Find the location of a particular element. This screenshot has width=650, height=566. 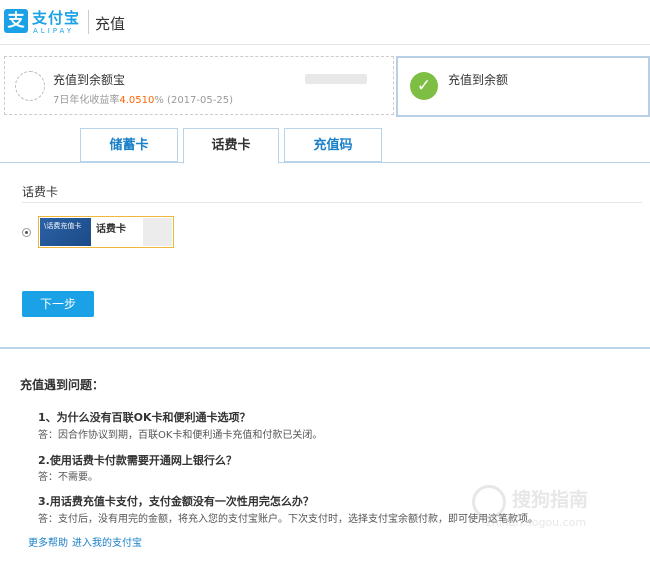

tab-recharge-code: 充值码 is located at coordinates (333, 145).